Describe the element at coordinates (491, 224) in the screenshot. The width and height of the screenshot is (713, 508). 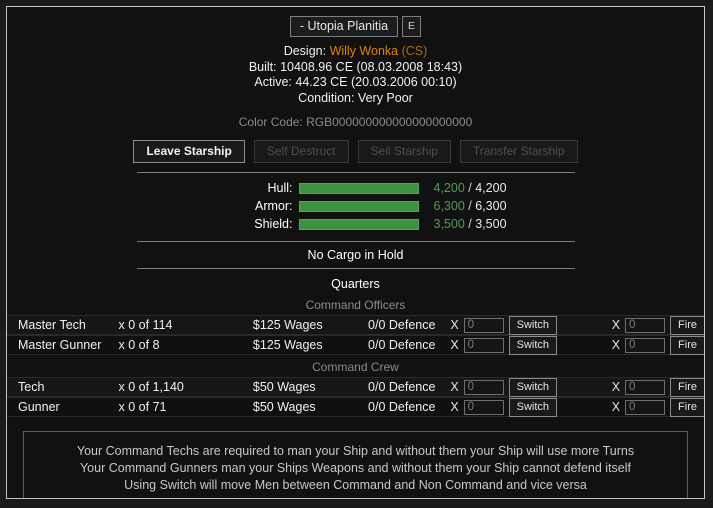
I see `shield-max: 3,500` at that location.